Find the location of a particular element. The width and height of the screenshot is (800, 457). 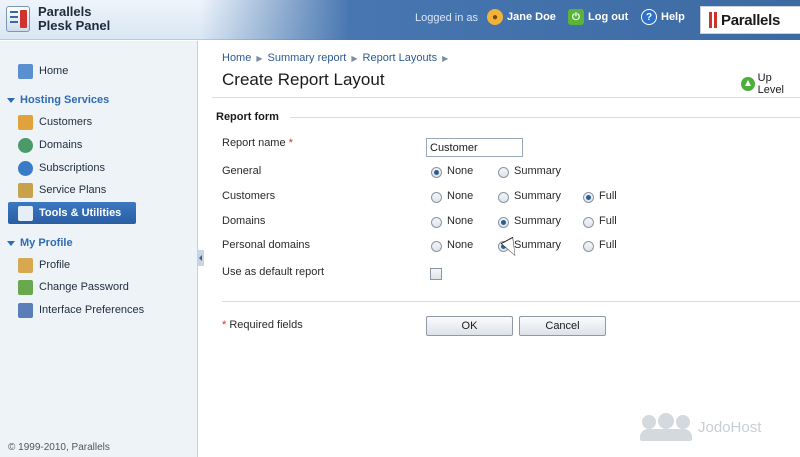

domains-none-label: None is located at coordinates (460, 221).